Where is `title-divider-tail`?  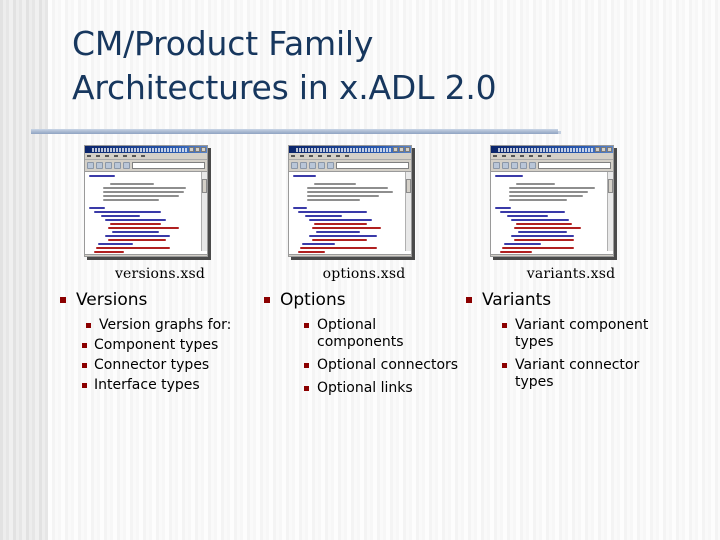
title-divider-tail is located at coordinates (559, 132).